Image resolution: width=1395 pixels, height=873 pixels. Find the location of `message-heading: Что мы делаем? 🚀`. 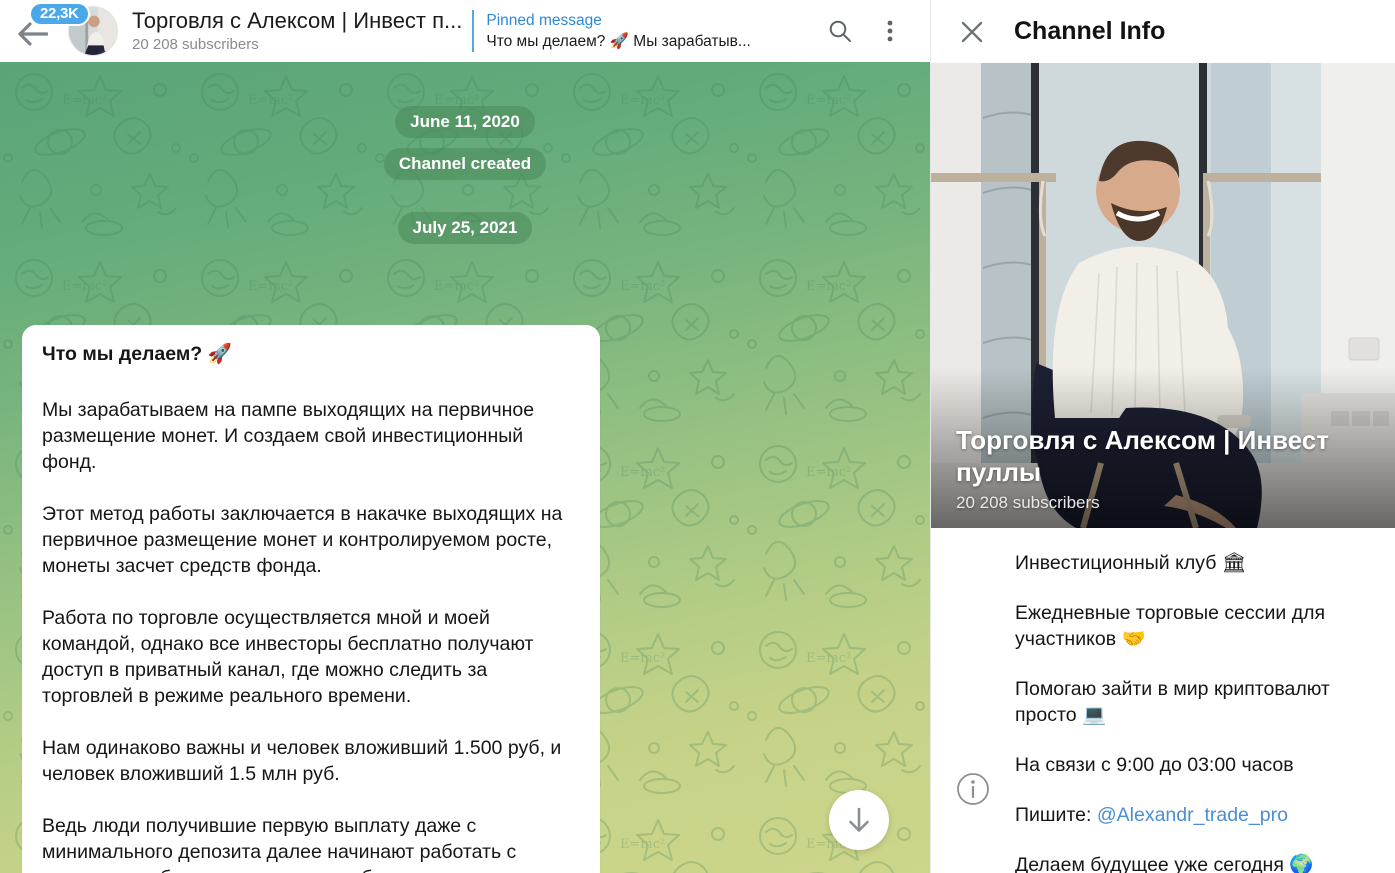

message-heading: Что мы делаем? 🚀 is located at coordinates (137, 354).